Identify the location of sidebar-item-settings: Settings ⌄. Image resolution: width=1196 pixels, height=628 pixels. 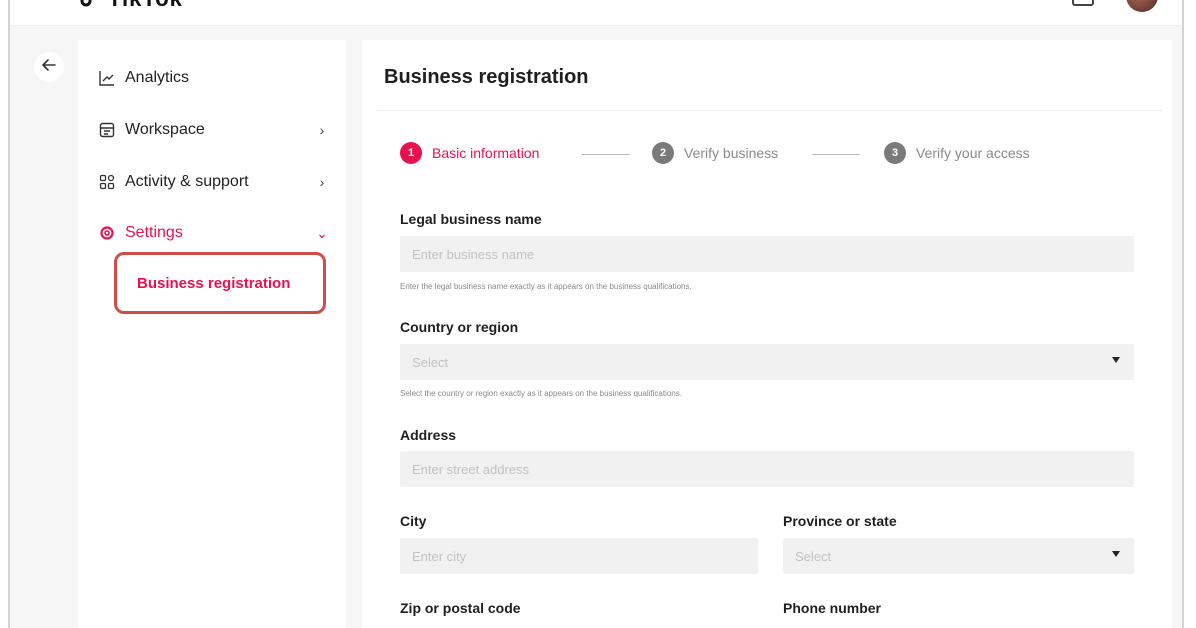
(214, 233).